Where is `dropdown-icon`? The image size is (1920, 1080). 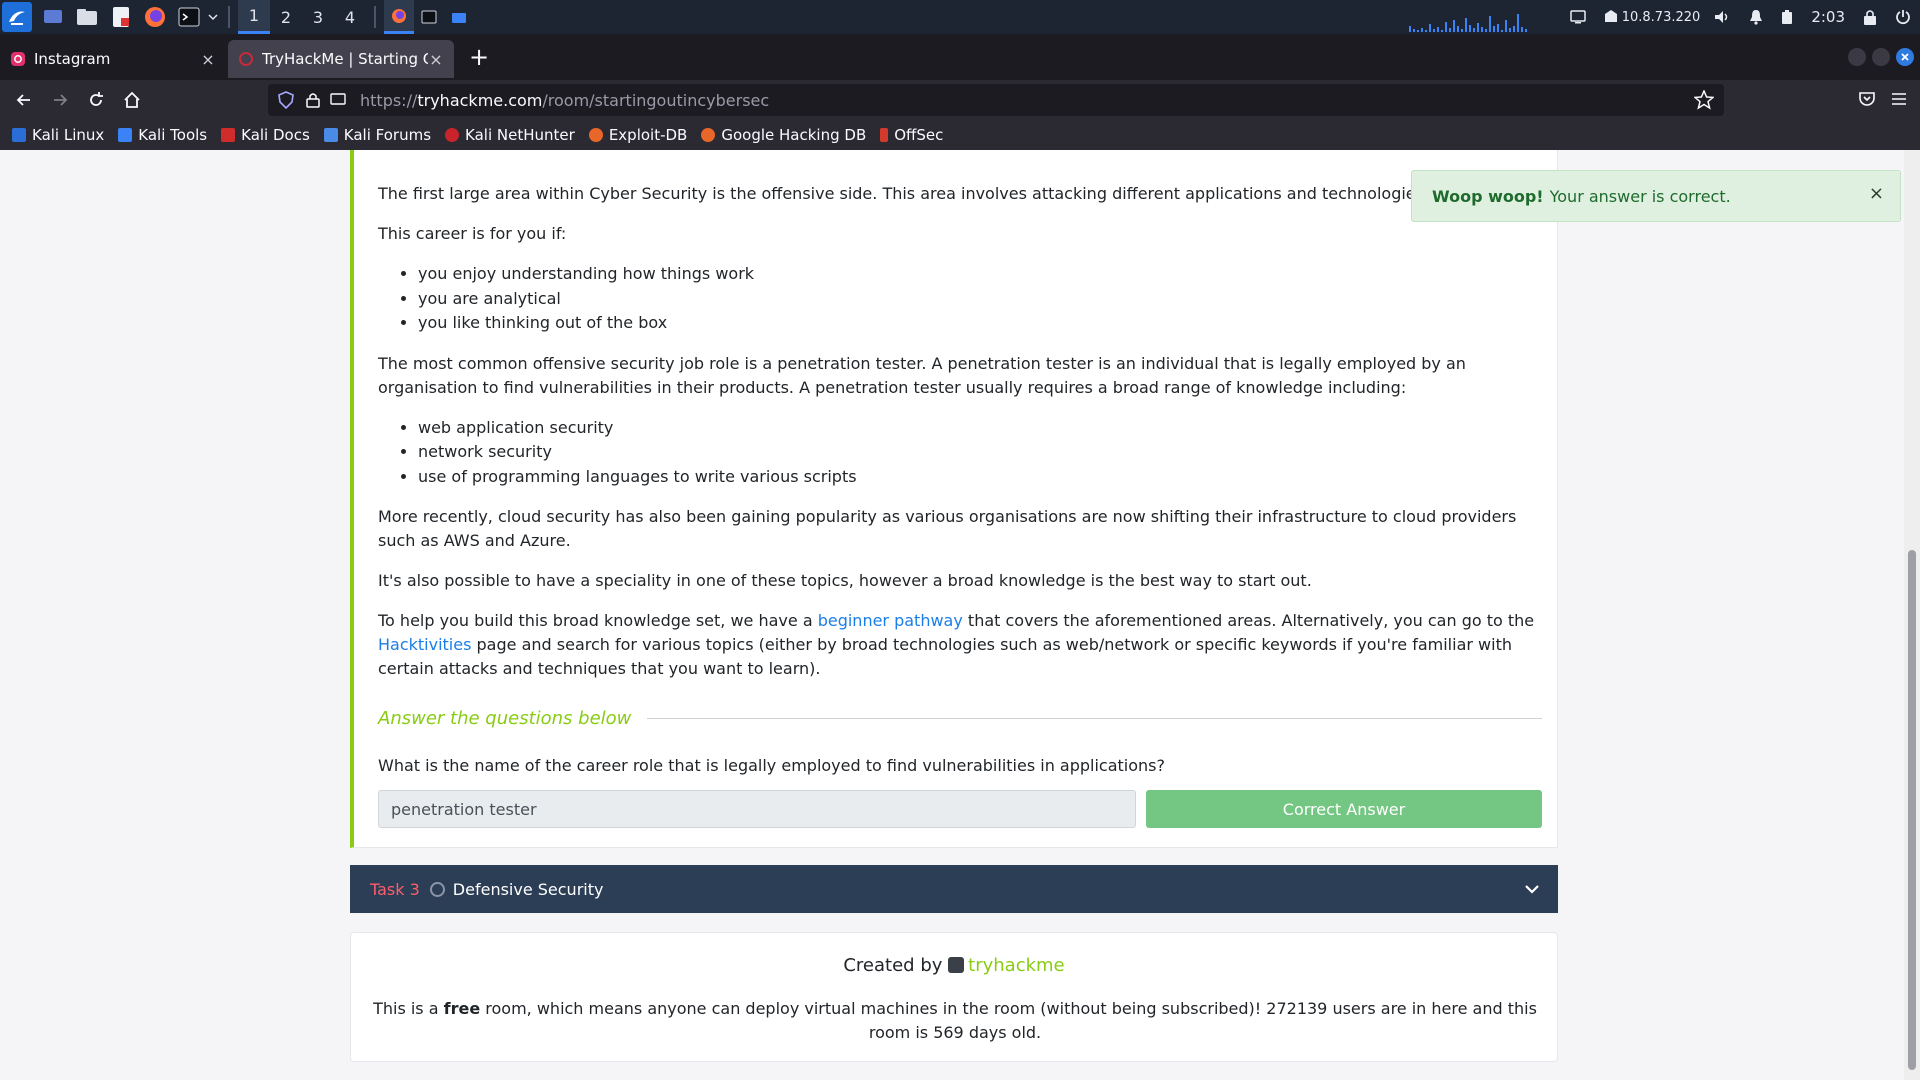
dropdown-icon is located at coordinates (213, 17).